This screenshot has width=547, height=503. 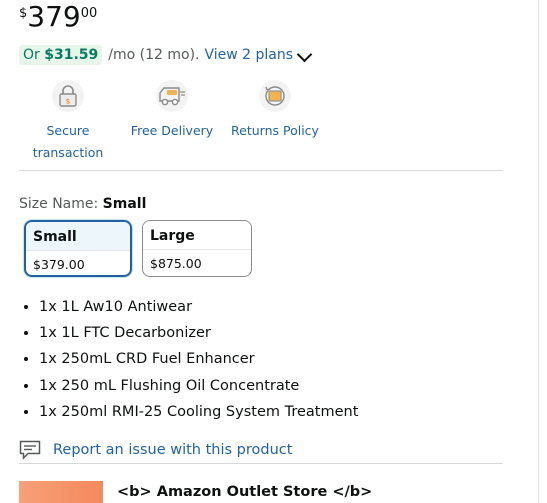 I want to click on installment-row: Or $31.59 /mo (12 mo). View 2 plans, so click(x=166, y=55).